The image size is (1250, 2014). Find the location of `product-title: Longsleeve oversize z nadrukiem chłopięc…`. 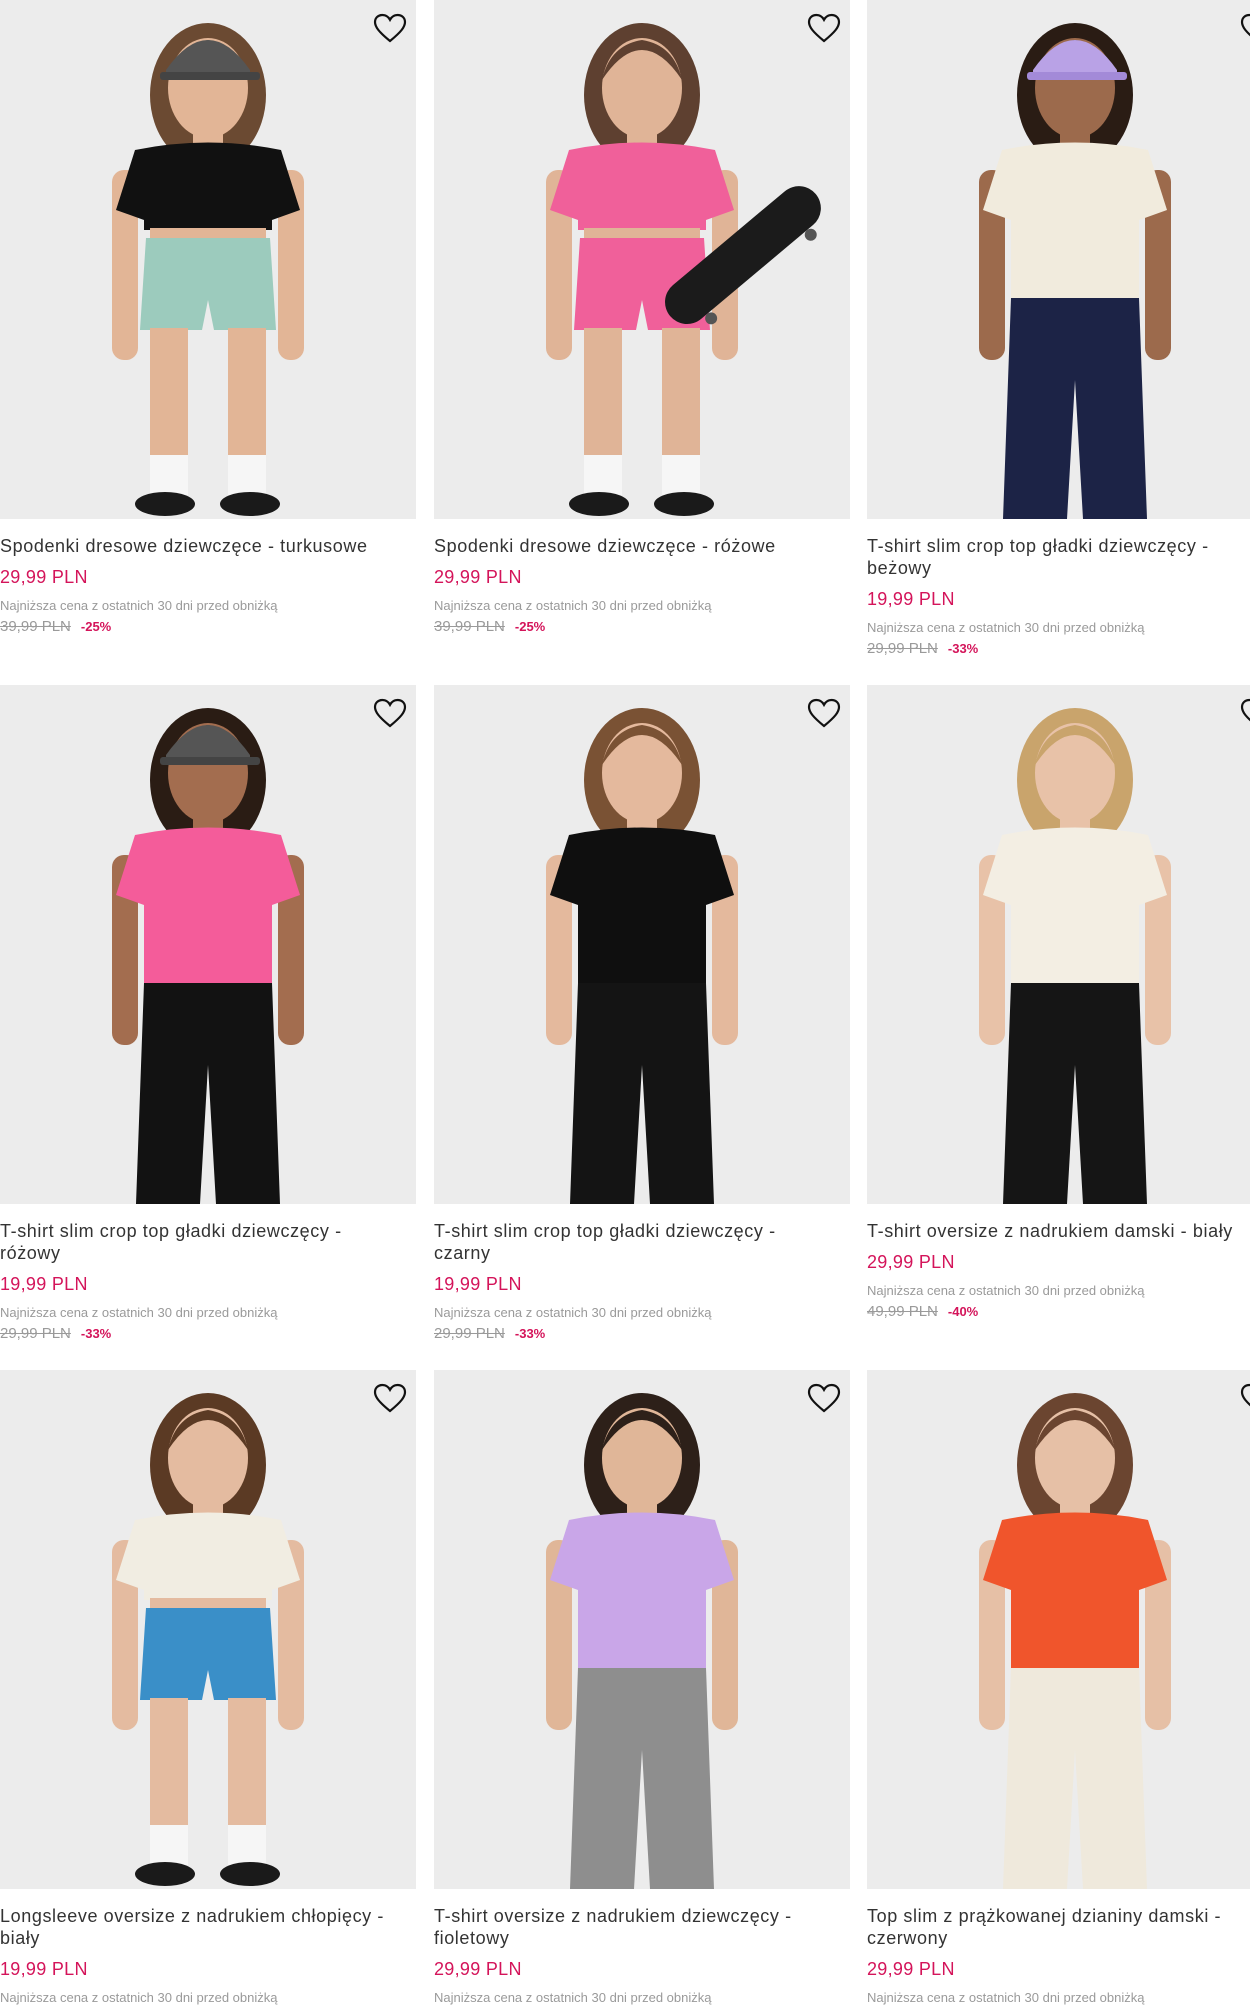

product-title: Longsleeve oversize z nadrukiem chłopięc… is located at coordinates (208, 1927).